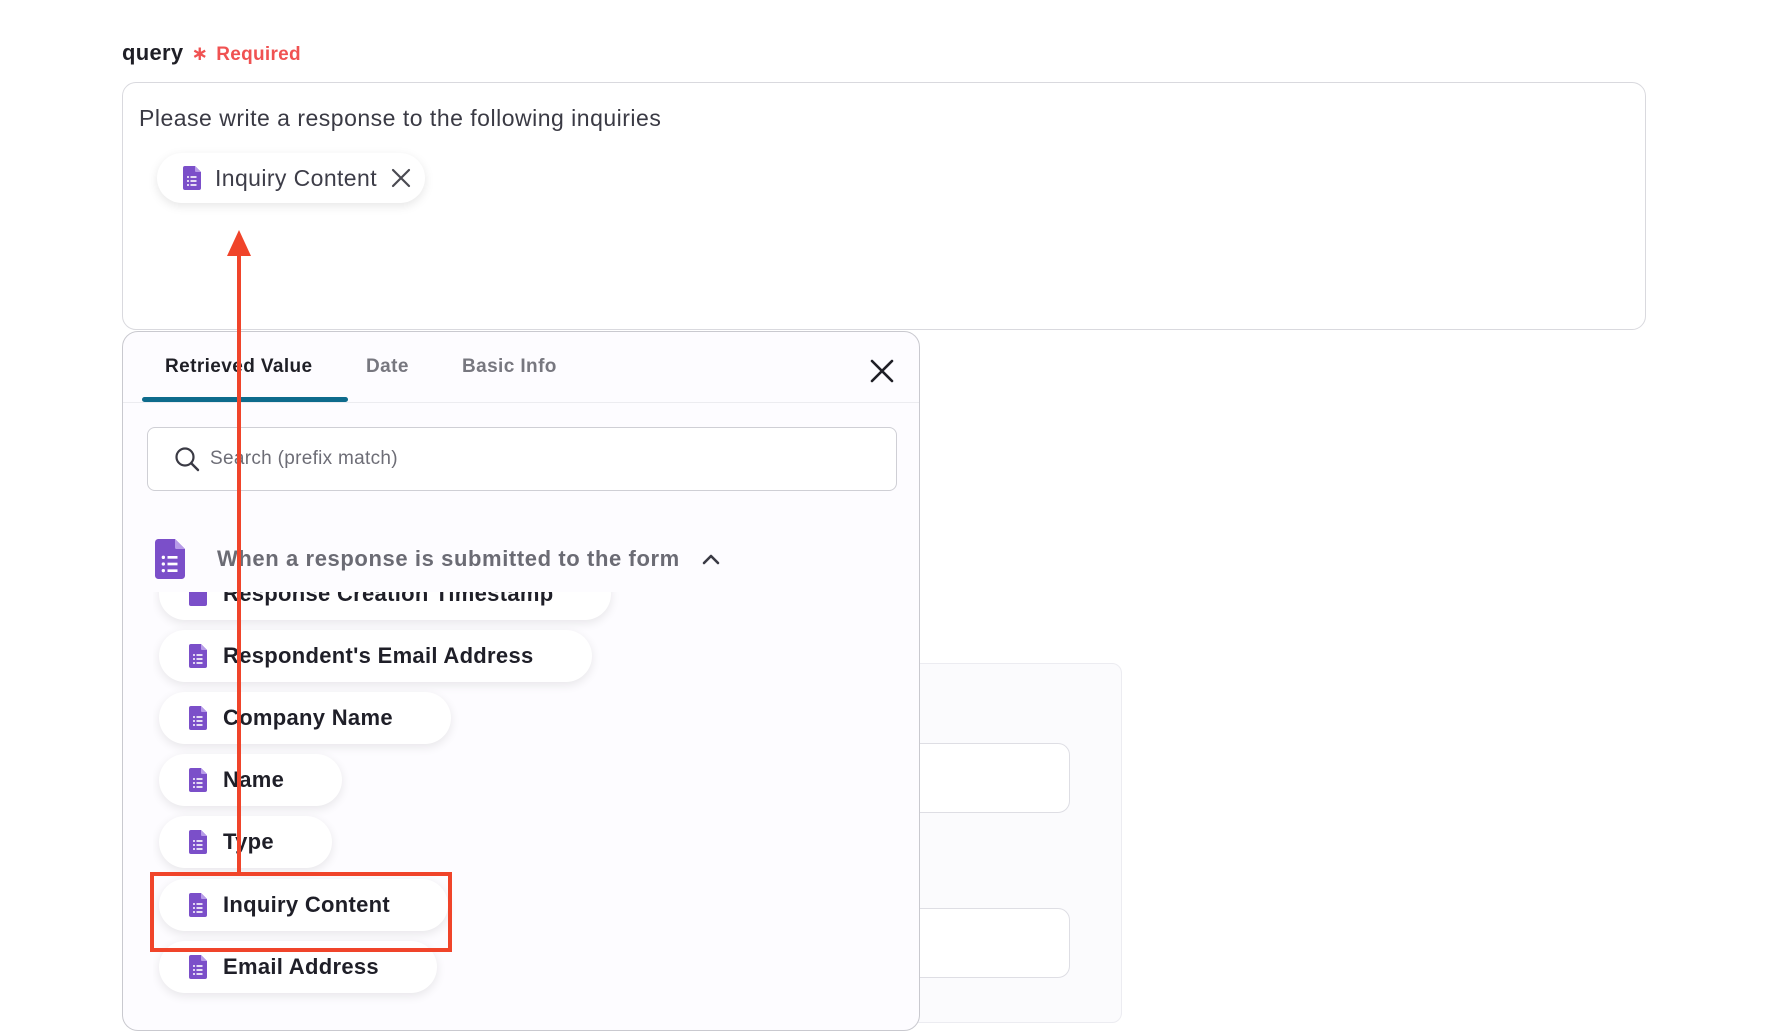 The image size is (1778, 1031). What do you see at coordinates (153, 52) in the screenshot?
I see `field-name: query` at bounding box center [153, 52].